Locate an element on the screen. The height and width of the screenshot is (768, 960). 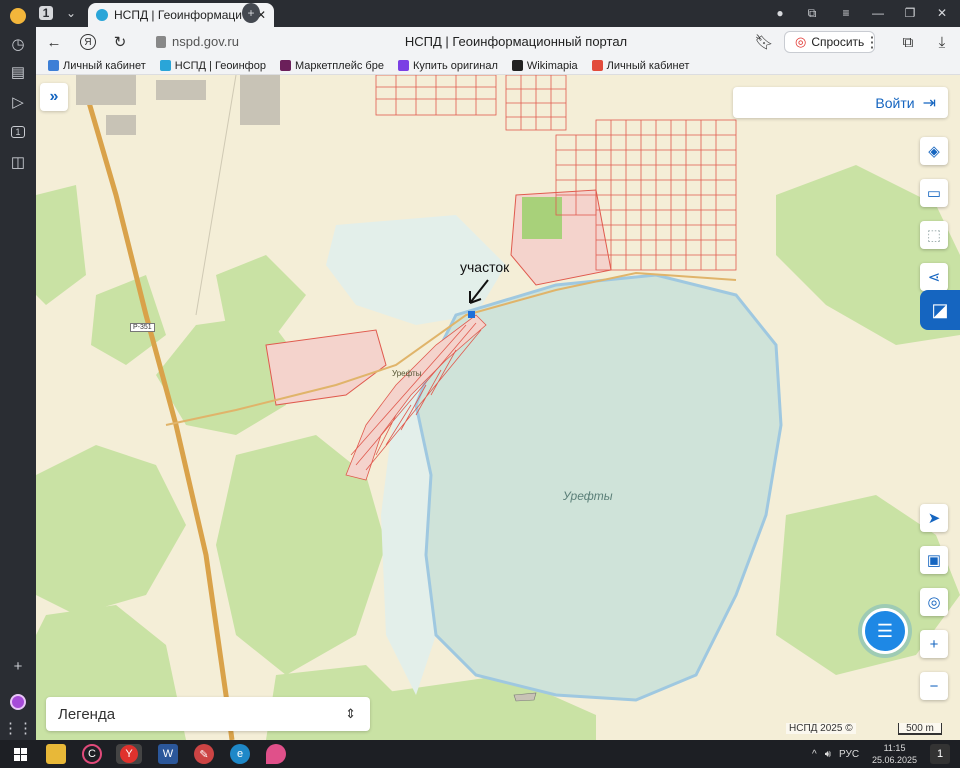
village-label: Урефты is located at coordinates (407, 373).